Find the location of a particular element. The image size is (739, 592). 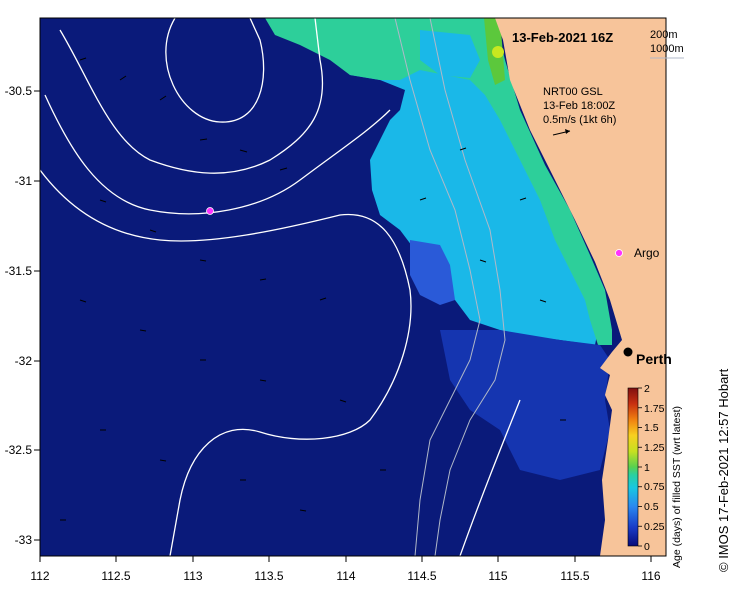

x-tick-label: 116 is located at coordinates (650, 576).